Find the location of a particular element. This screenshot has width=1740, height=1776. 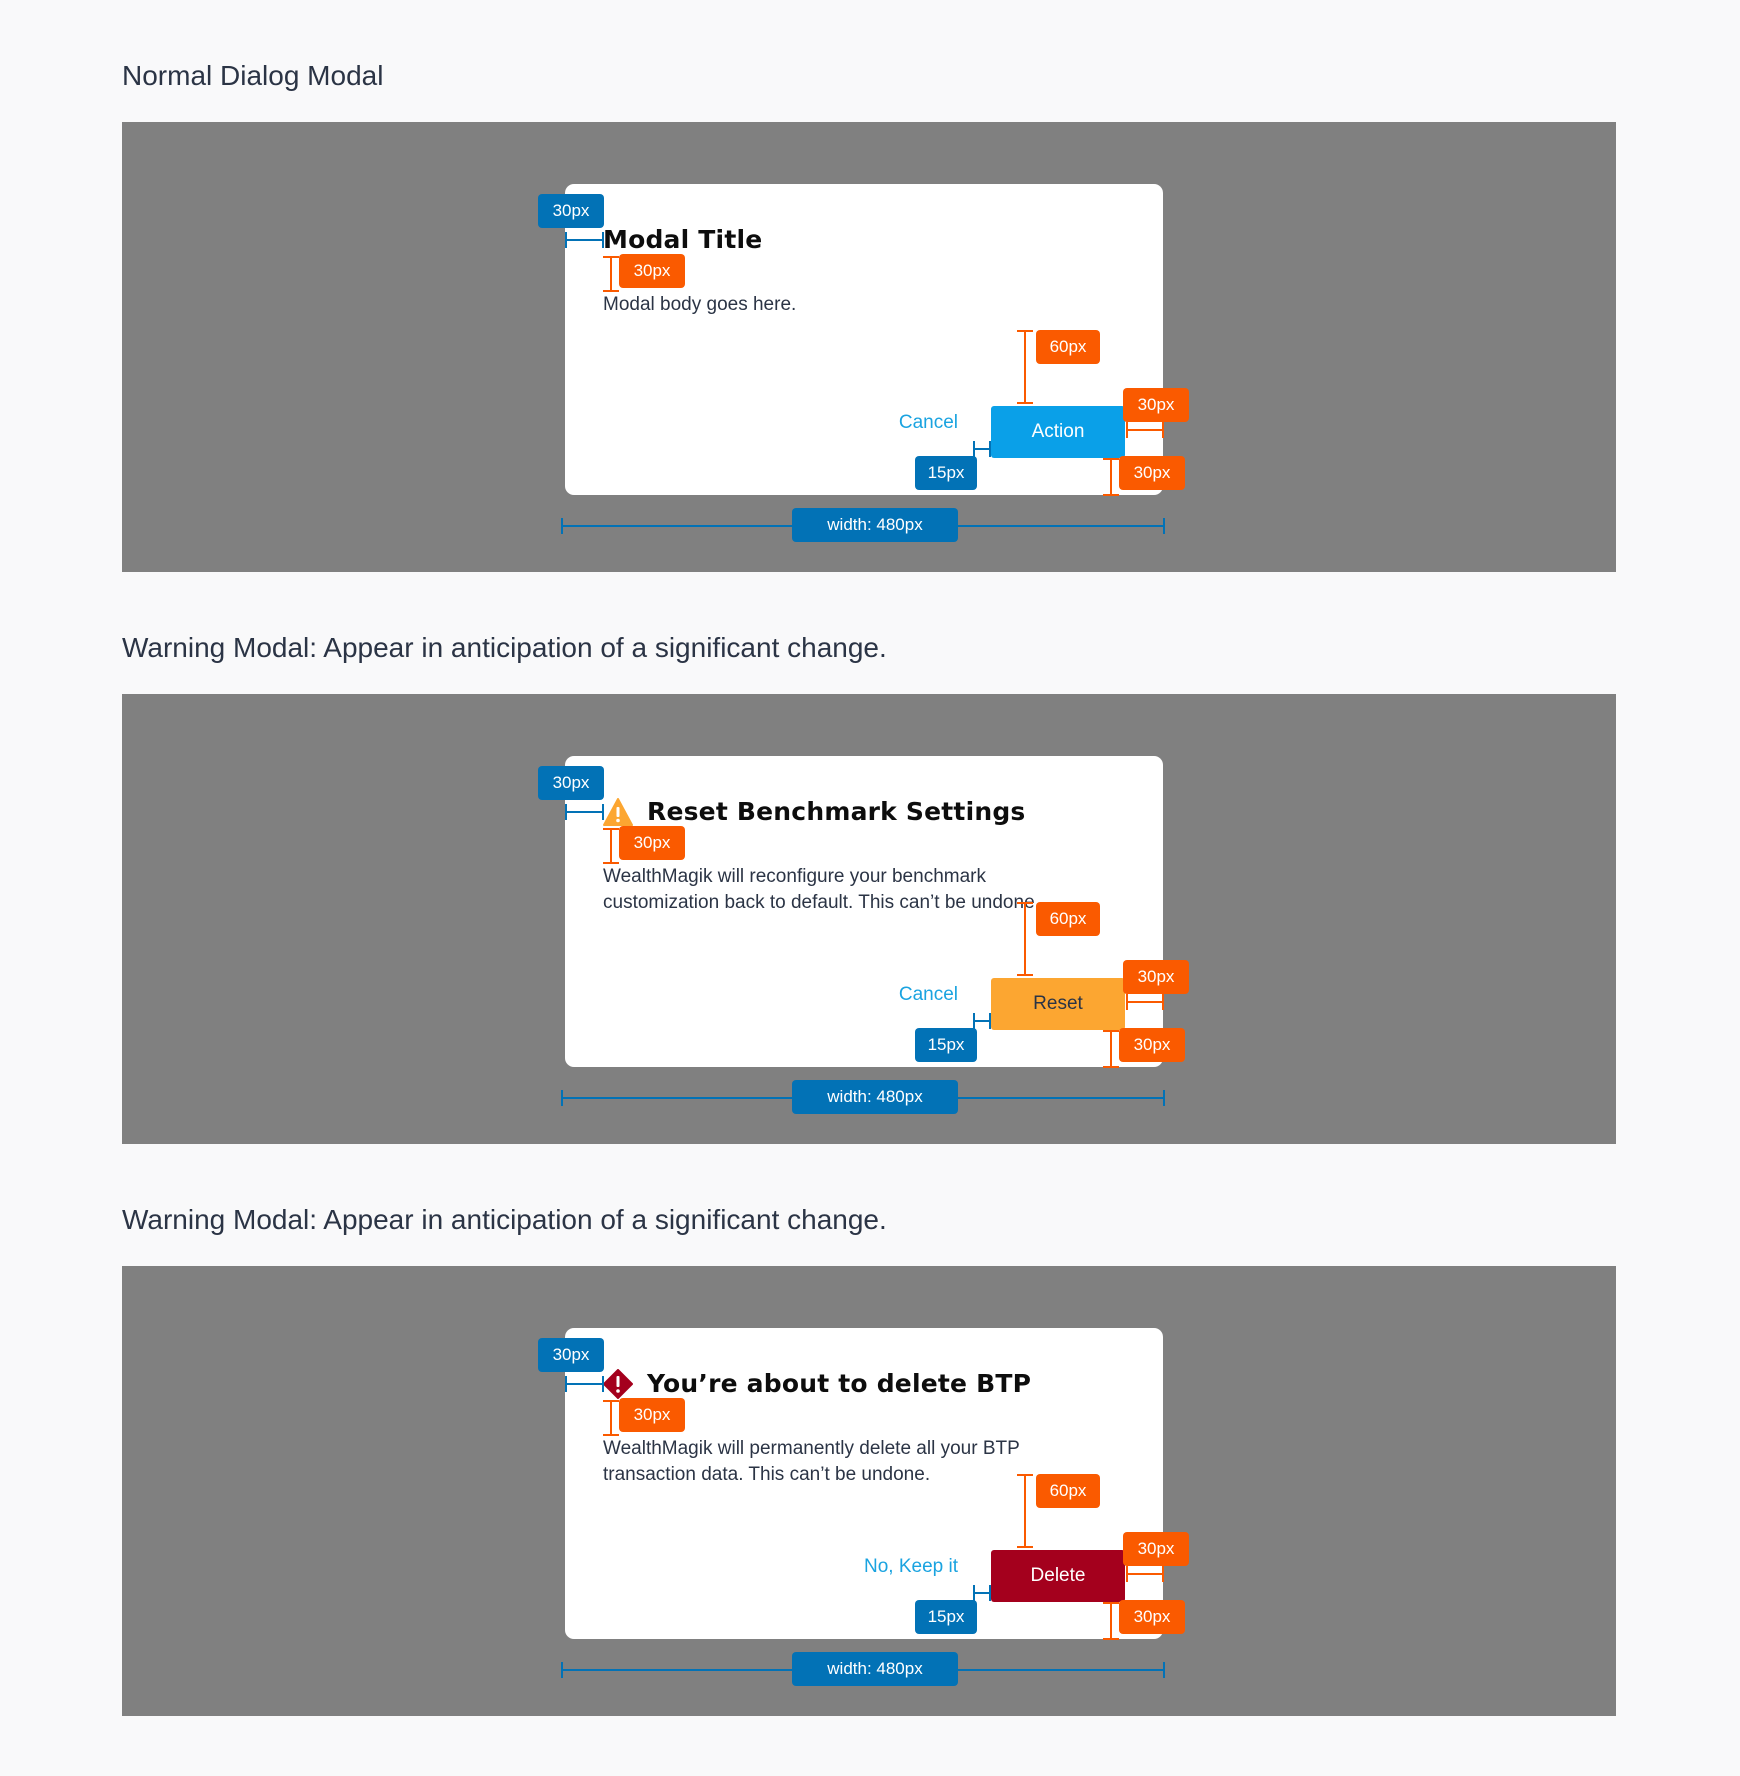

modal-title: Modal Title is located at coordinates (682, 240).